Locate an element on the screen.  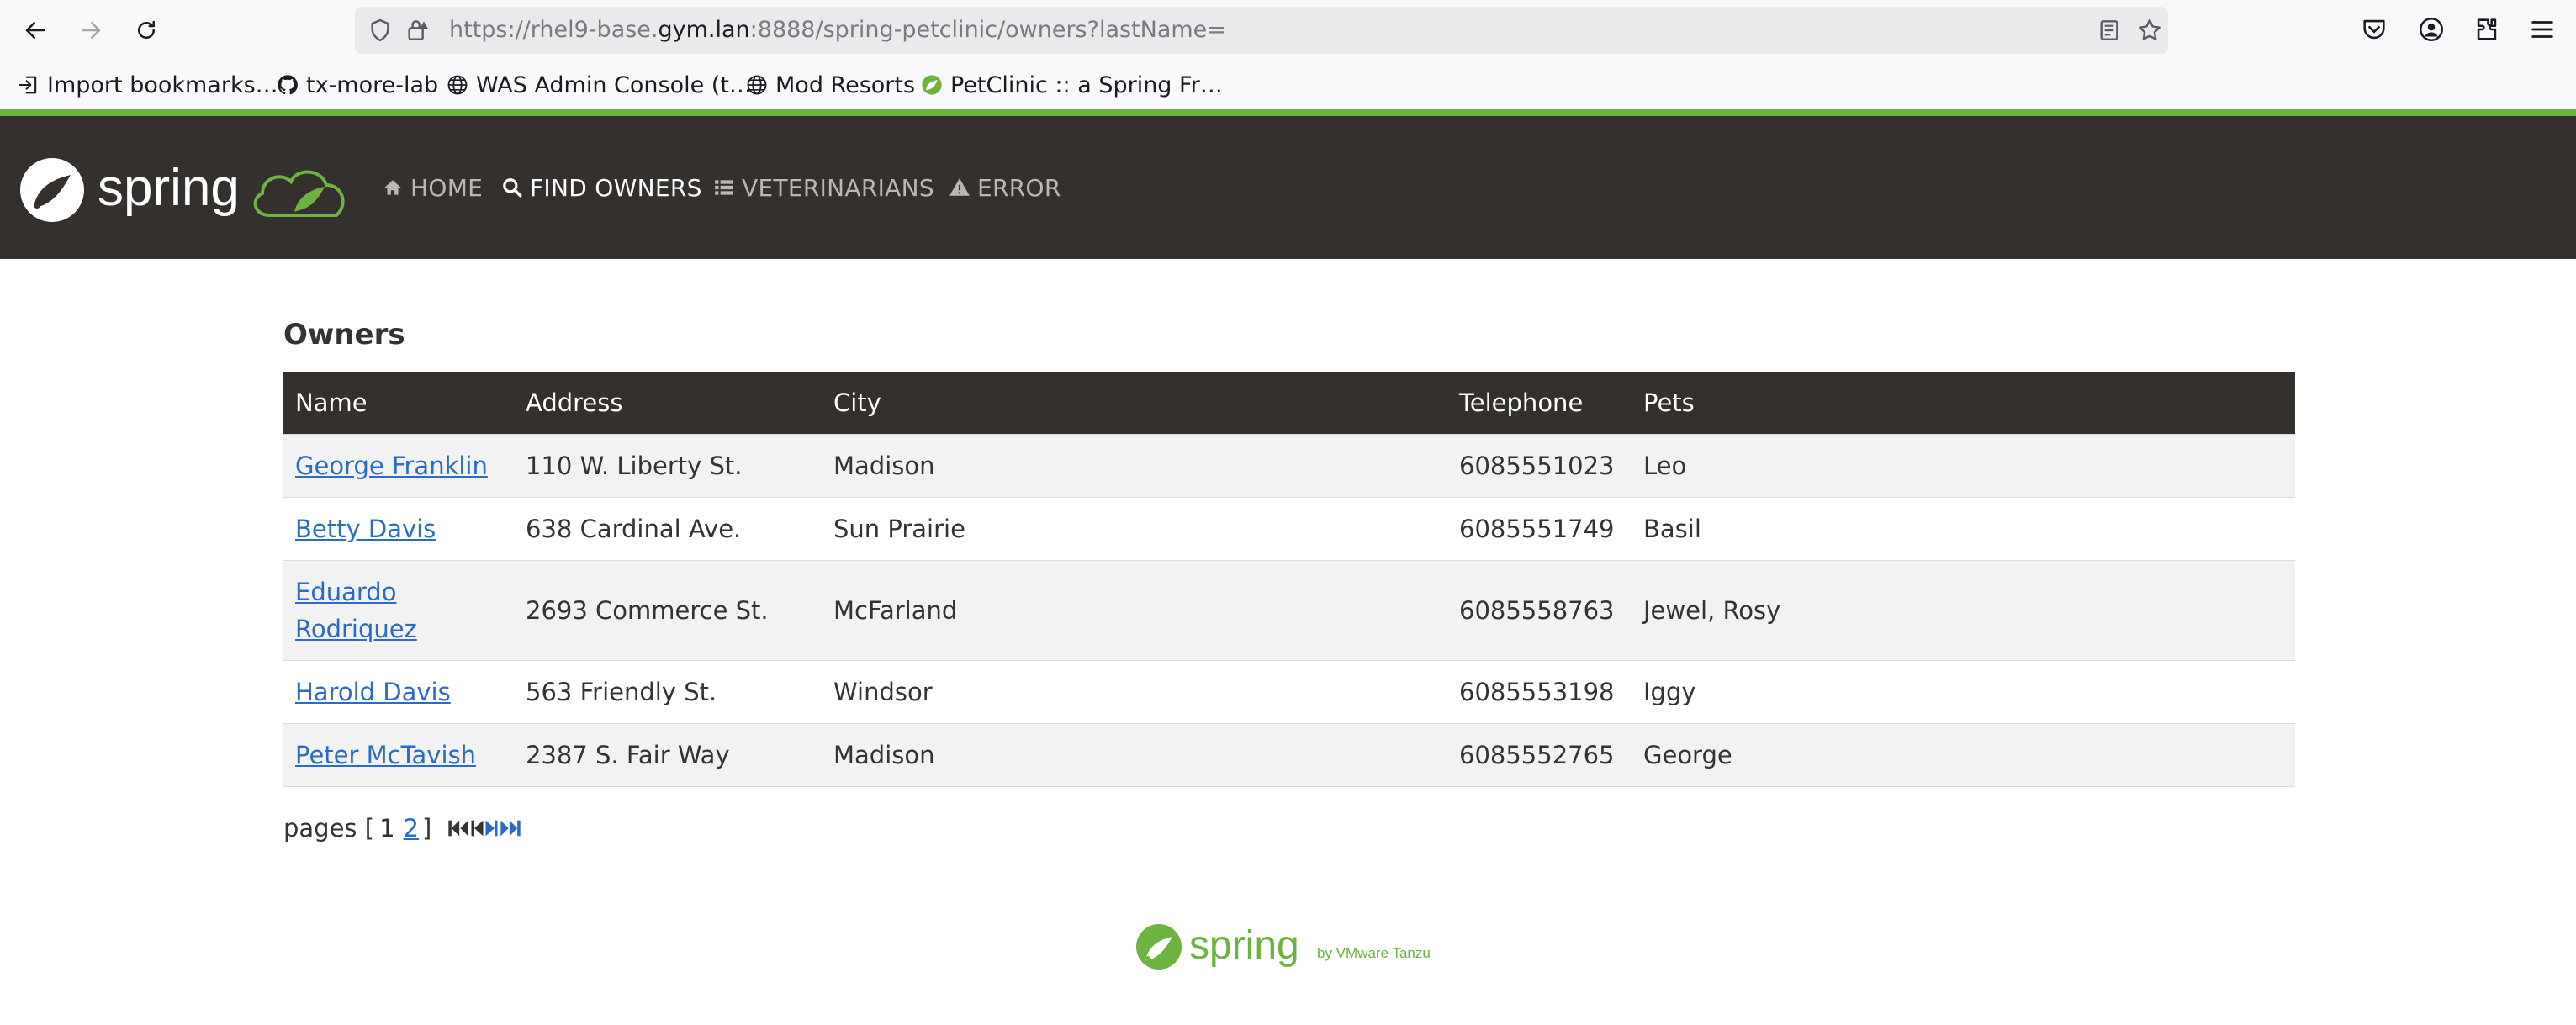
pager-suffix: ] is located at coordinates (426, 828).